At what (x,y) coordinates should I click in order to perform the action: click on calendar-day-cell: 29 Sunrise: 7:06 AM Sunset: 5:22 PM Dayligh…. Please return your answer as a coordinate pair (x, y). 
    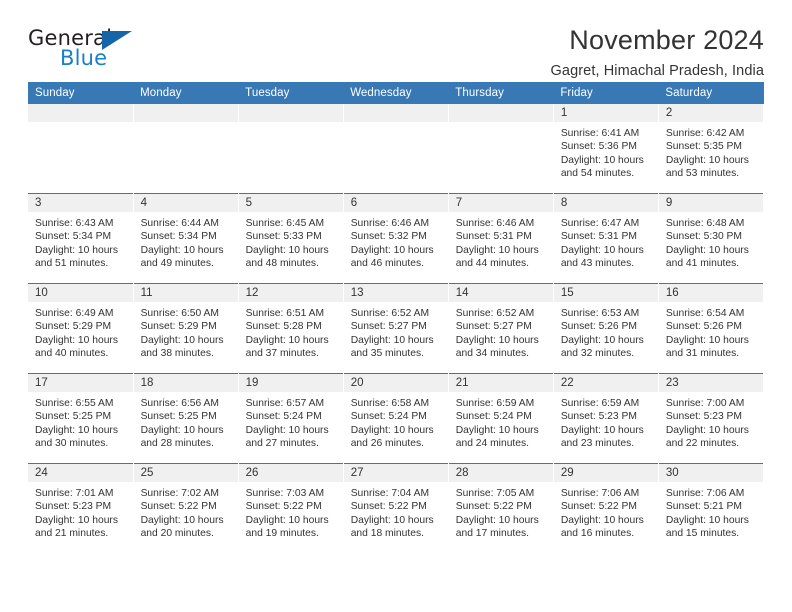
    Looking at the image, I should click on (606, 508).